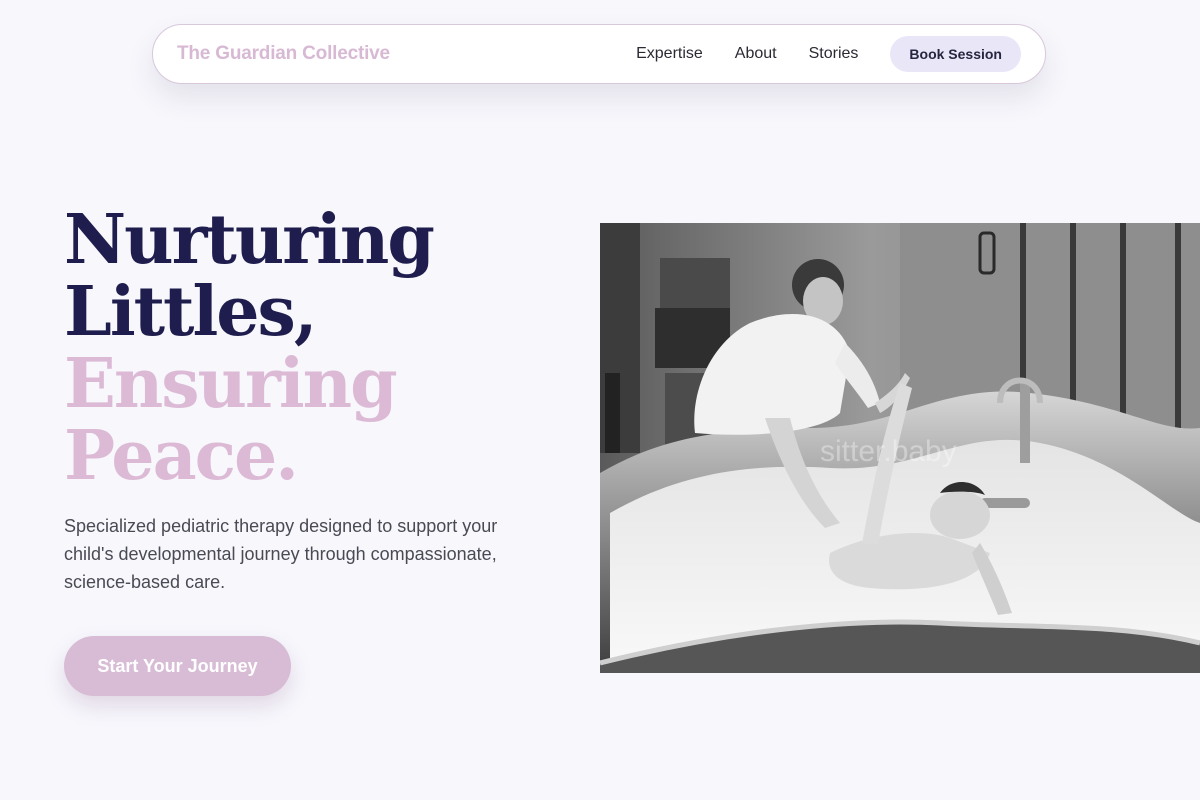 The image size is (1200, 800). Describe the element at coordinates (249, 240) in the screenshot. I see `hero-title-line: Nurturing` at that location.